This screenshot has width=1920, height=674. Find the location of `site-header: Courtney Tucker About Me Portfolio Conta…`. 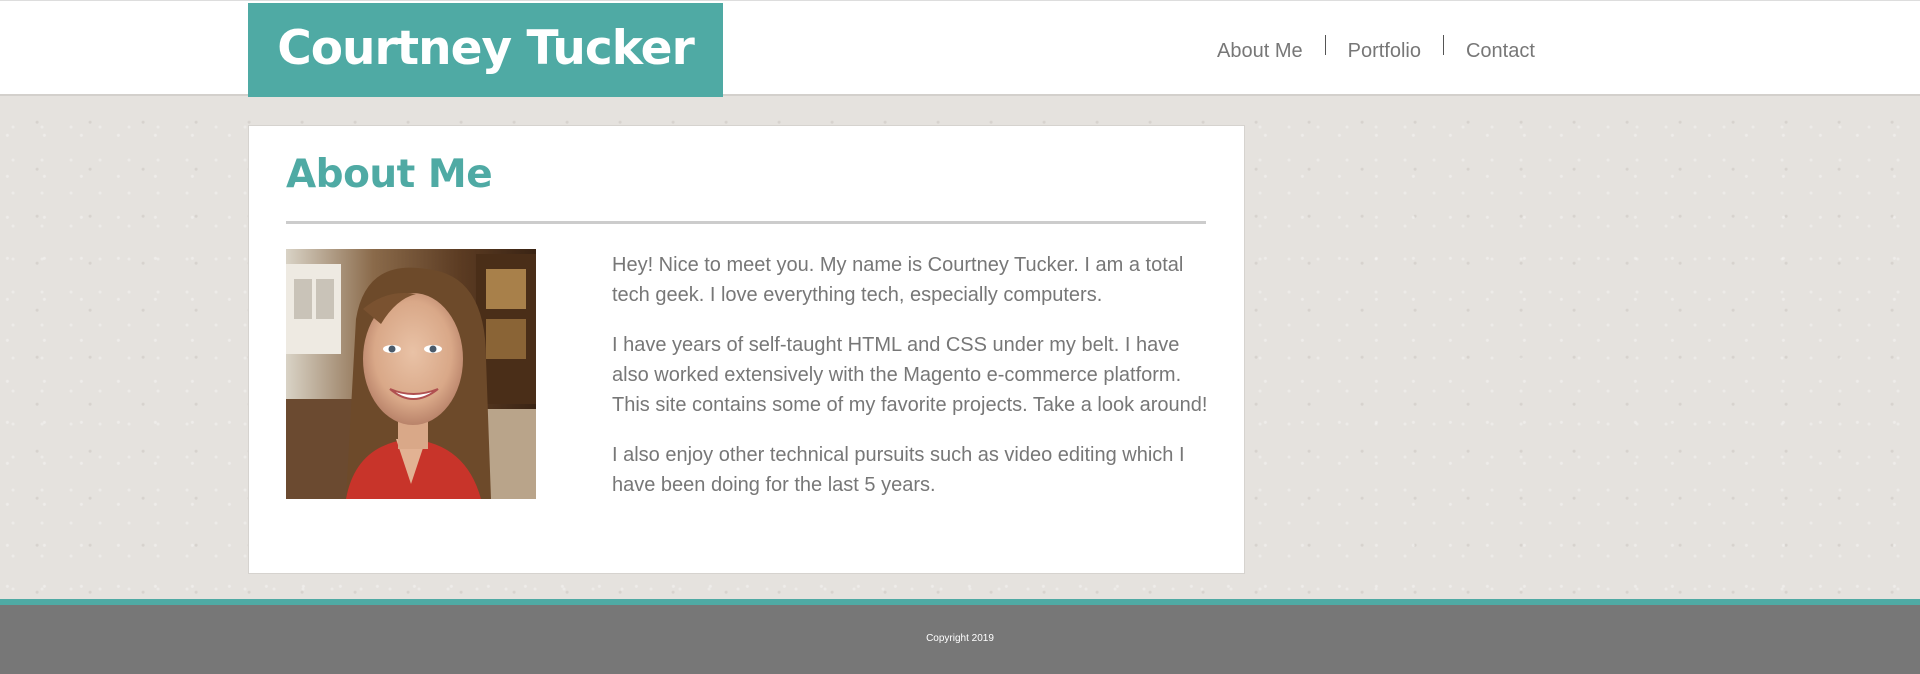

site-header: Courtney Tucker About Me Portfolio Conta… is located at coordinates (960, 48).